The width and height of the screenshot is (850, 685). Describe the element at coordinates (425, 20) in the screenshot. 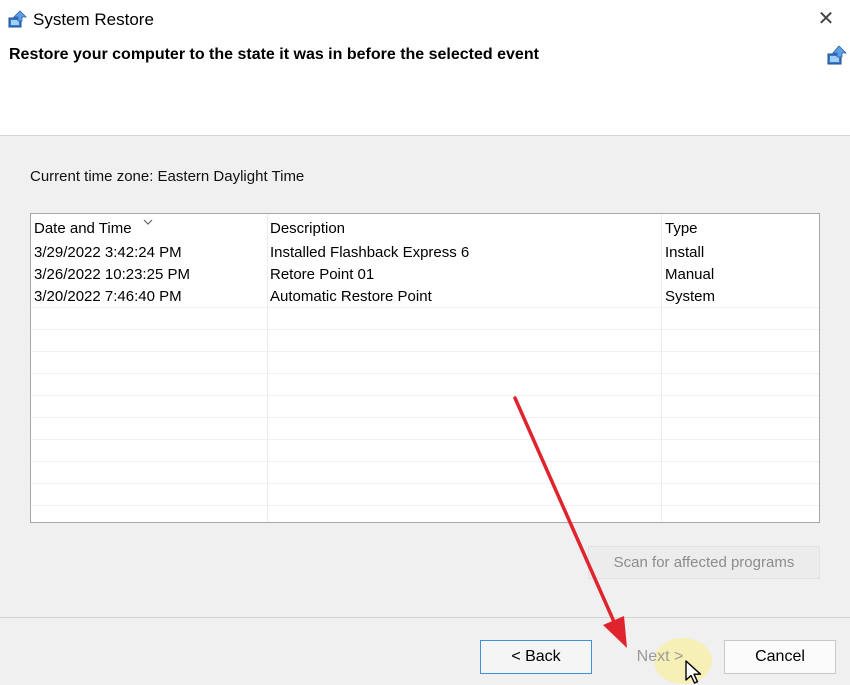

I see `title-bar: System Restore ✕` at that location.